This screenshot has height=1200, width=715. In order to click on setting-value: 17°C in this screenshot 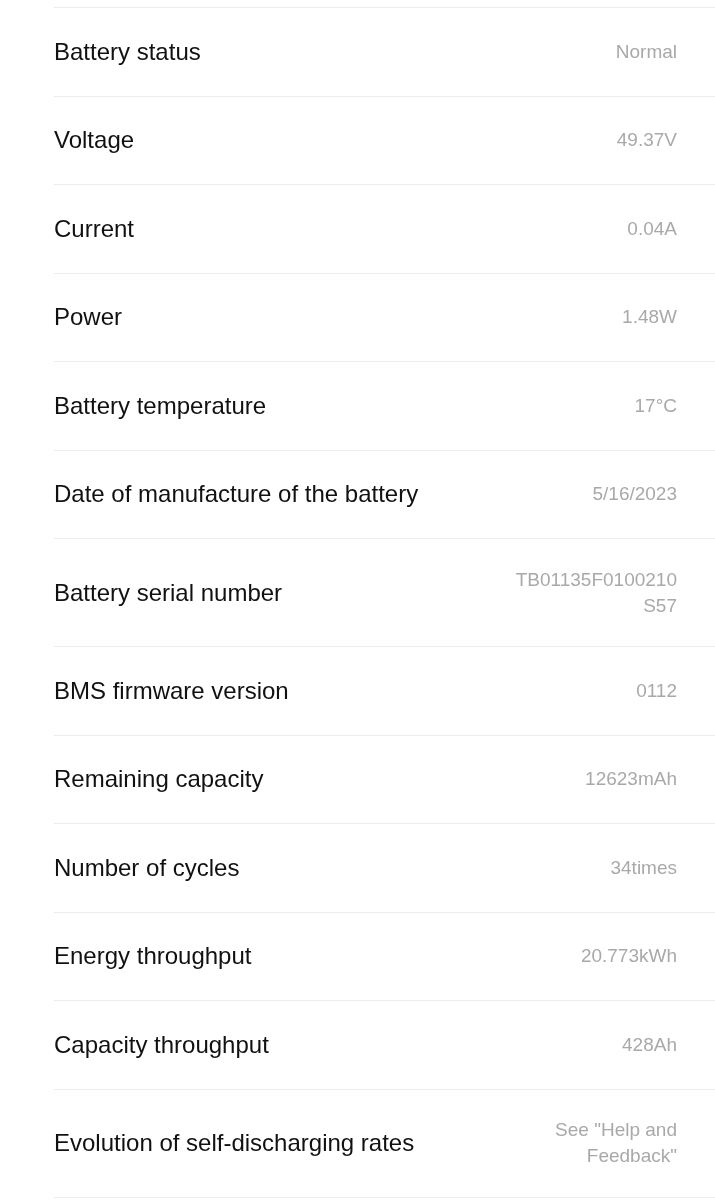, I will do `click(655, 405)`.